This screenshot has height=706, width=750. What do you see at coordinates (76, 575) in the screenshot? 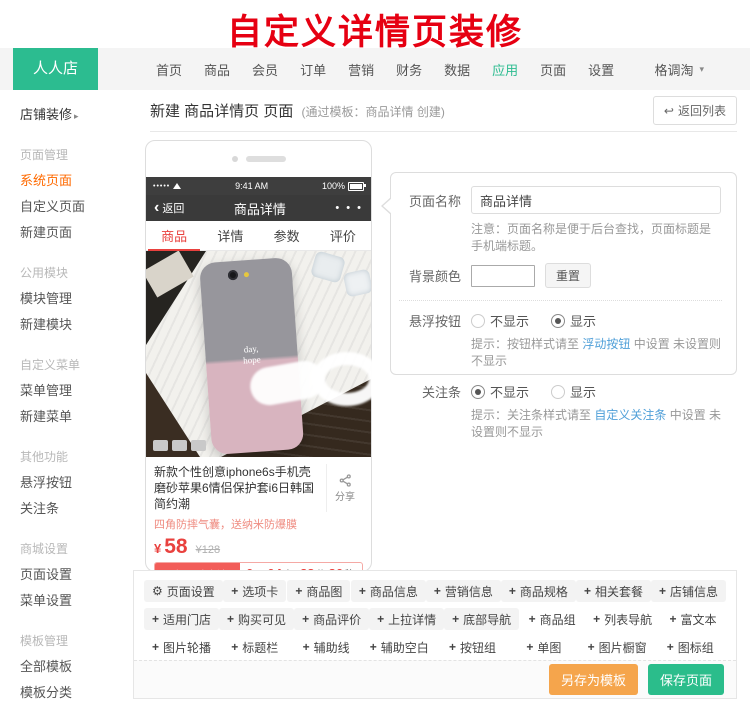
I see `sidebar-item-page-settings: 页面设置` at bounding box center [76, 575].